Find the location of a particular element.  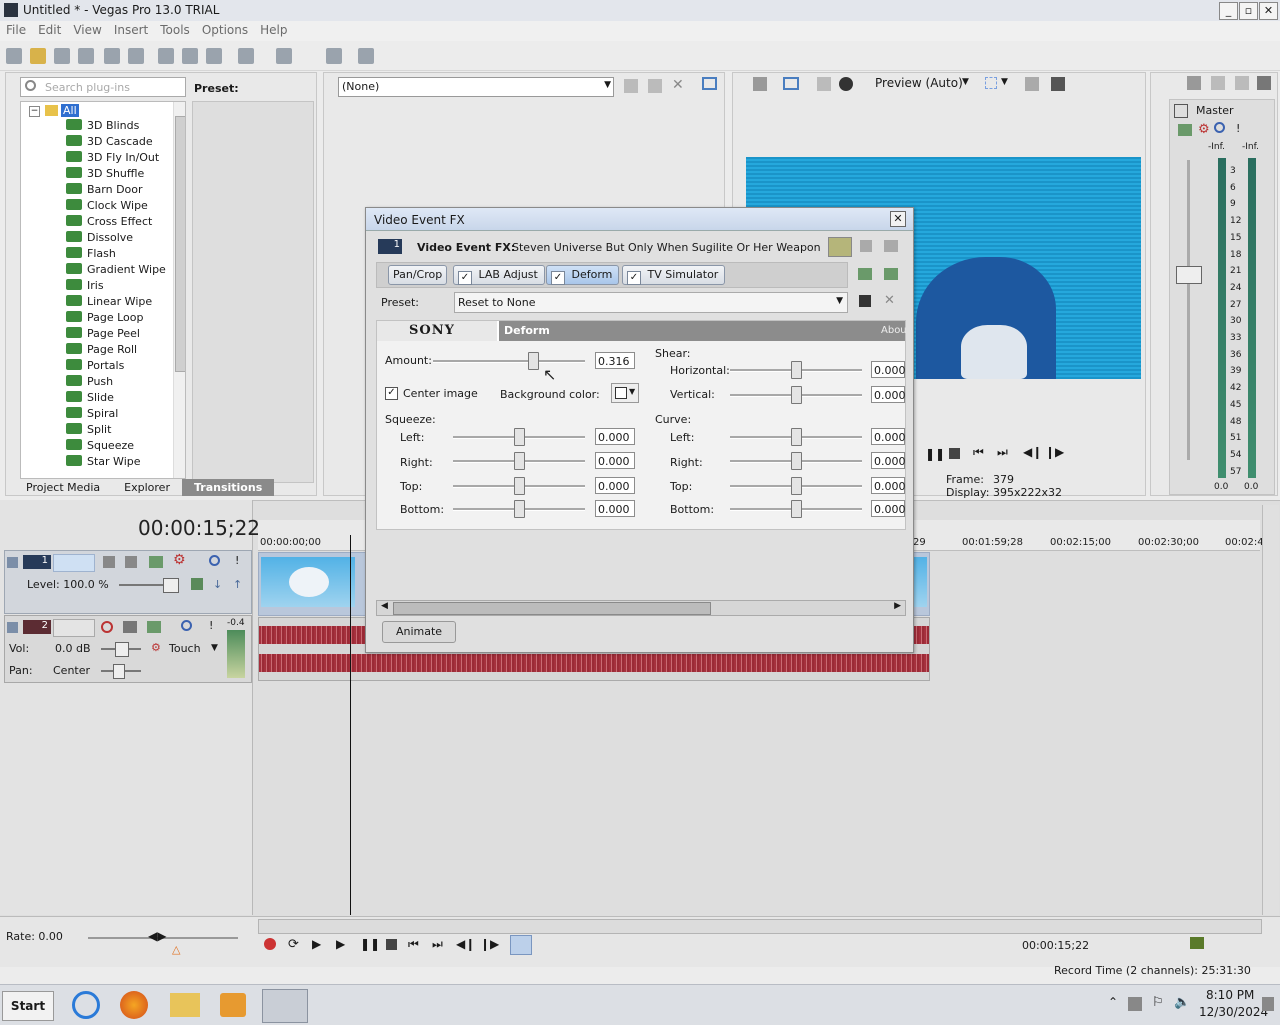

save-snapshot-icon is located at coordinates (1058, 84).